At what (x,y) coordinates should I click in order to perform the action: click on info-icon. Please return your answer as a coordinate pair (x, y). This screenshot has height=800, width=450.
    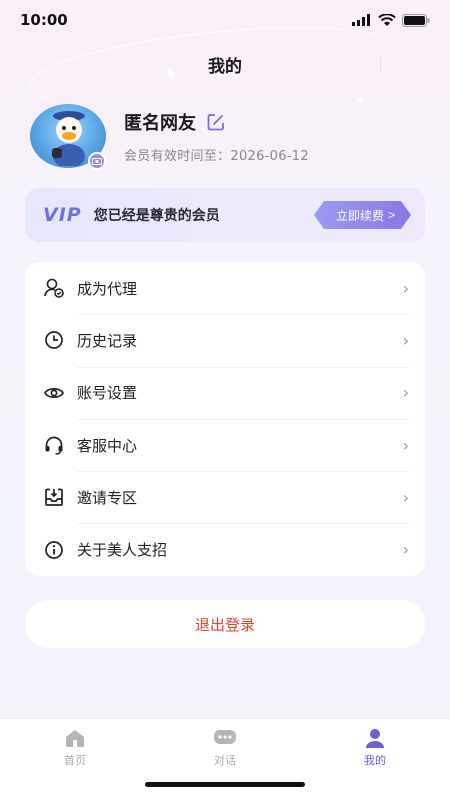
    Looking at the image, I should click on (54, 550).